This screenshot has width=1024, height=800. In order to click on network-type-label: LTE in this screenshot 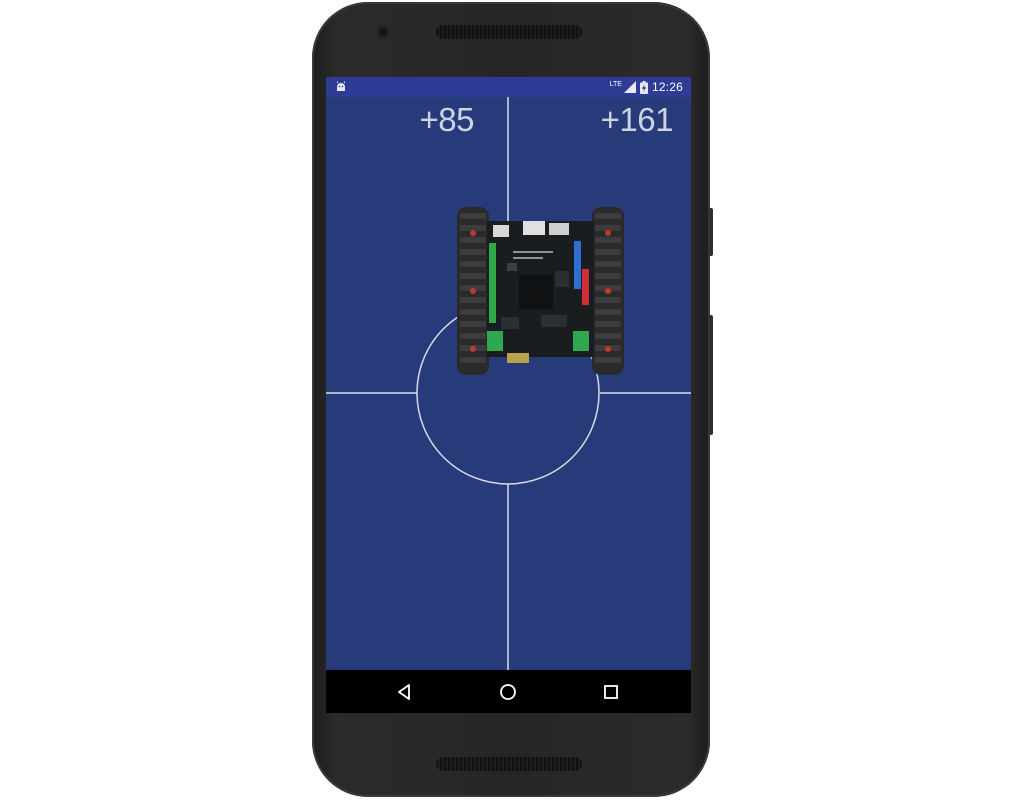, I will do `click(615, 84)`.